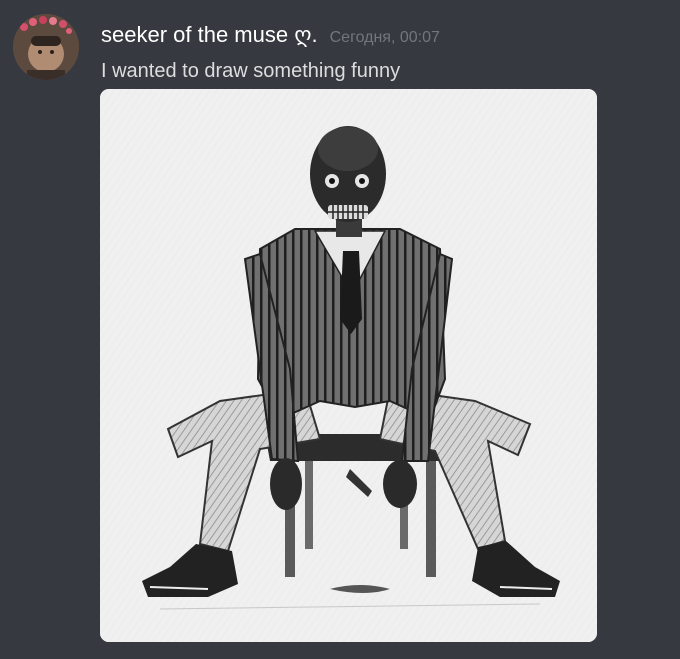 The image size is (680, 659). I want to click on message-text: I wanted to draw something funny, so click(251, 71).